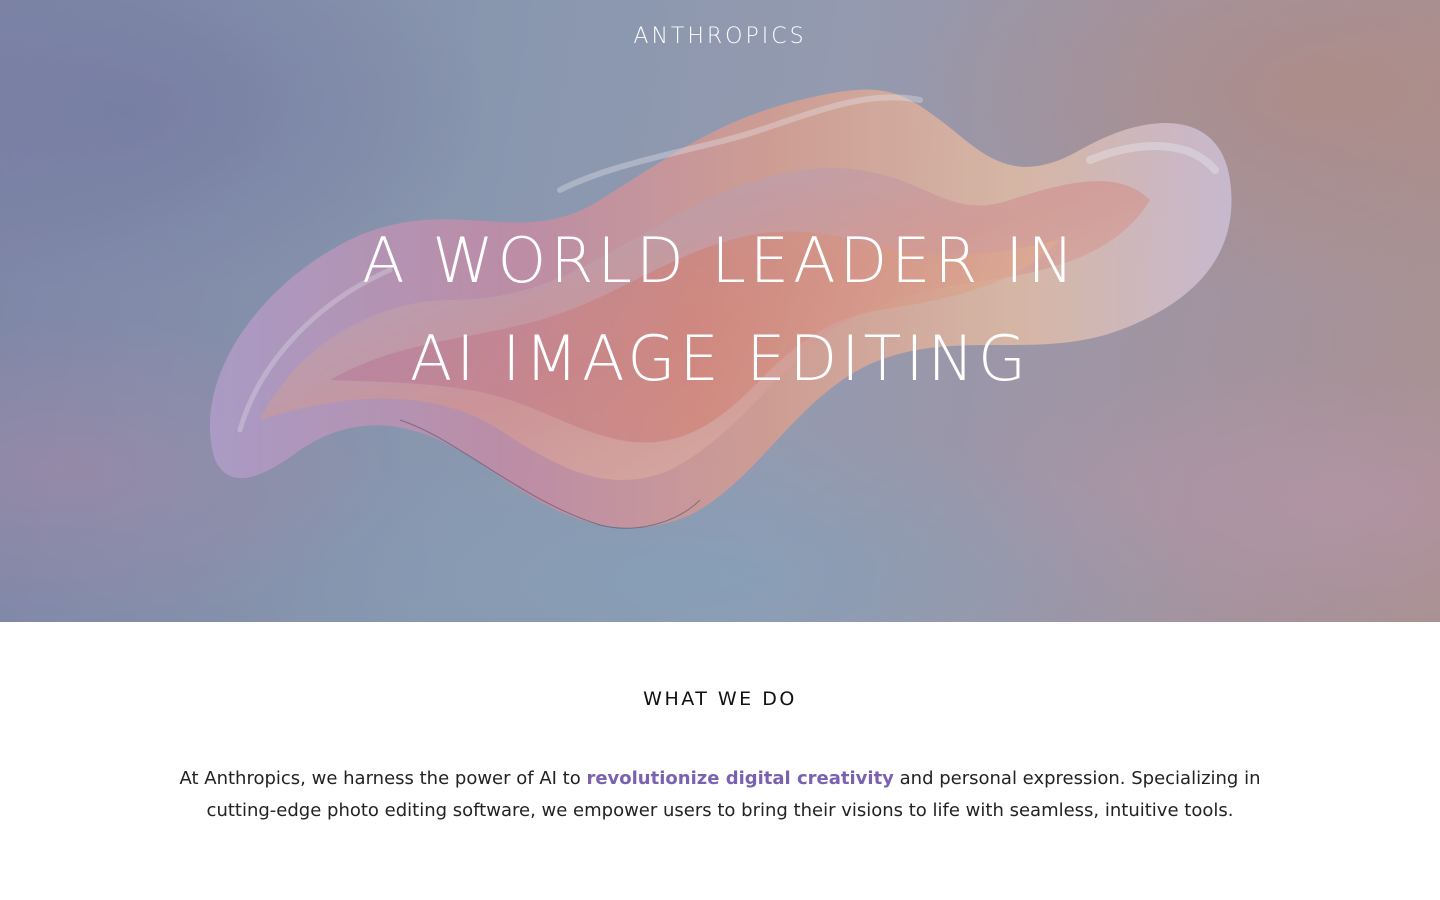 Image resolution: width=1440 pixels, height=900 pixels. I want to click on body-highlight: revolutionize digital creativity, so click(740, 778).